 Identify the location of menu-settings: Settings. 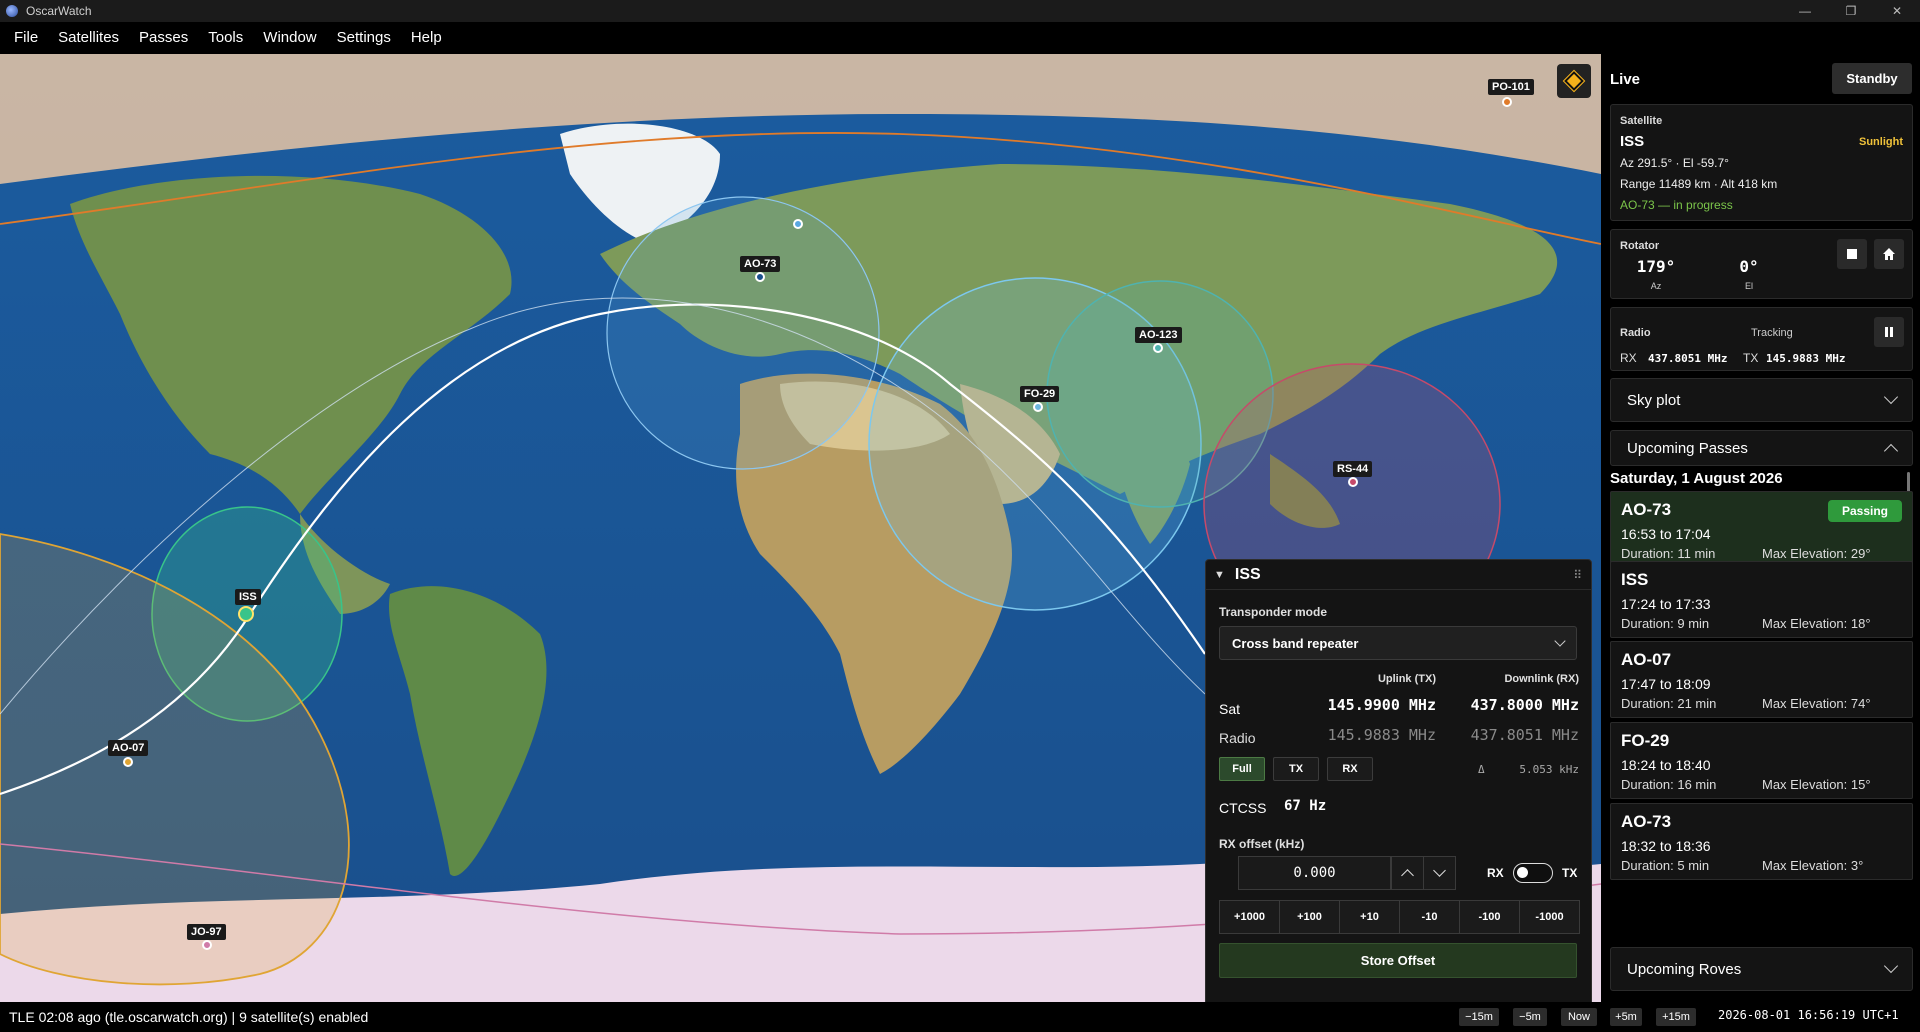
(364, 38).